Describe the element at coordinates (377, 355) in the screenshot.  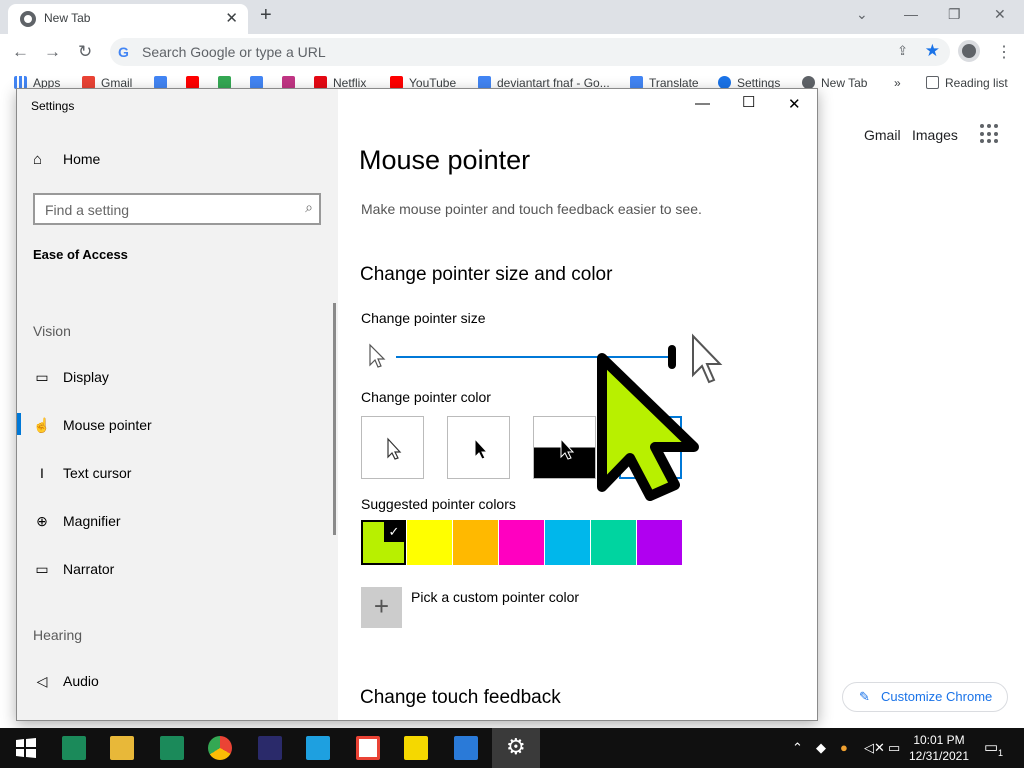
I see `small-cursor-icon` at that location.